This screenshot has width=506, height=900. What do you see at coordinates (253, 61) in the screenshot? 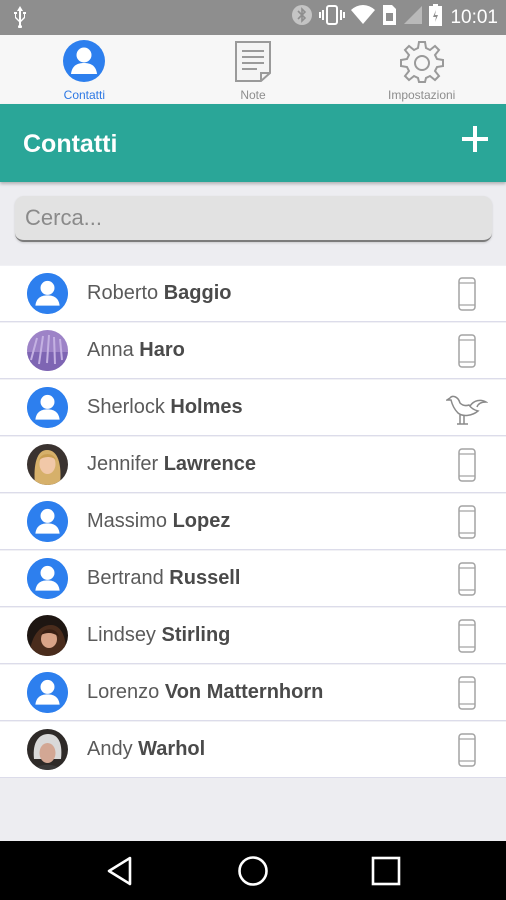
I see `note-icon` at bounding box center [253, 61].